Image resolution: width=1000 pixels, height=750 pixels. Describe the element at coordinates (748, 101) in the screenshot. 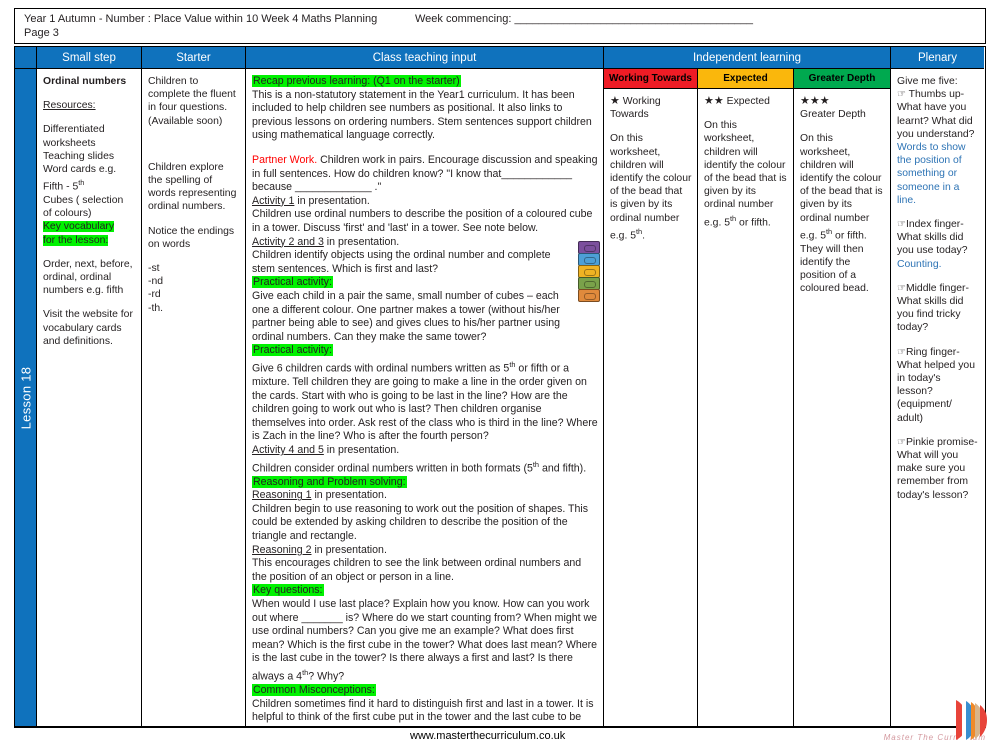

I see `expected-label: Expected` at that location.